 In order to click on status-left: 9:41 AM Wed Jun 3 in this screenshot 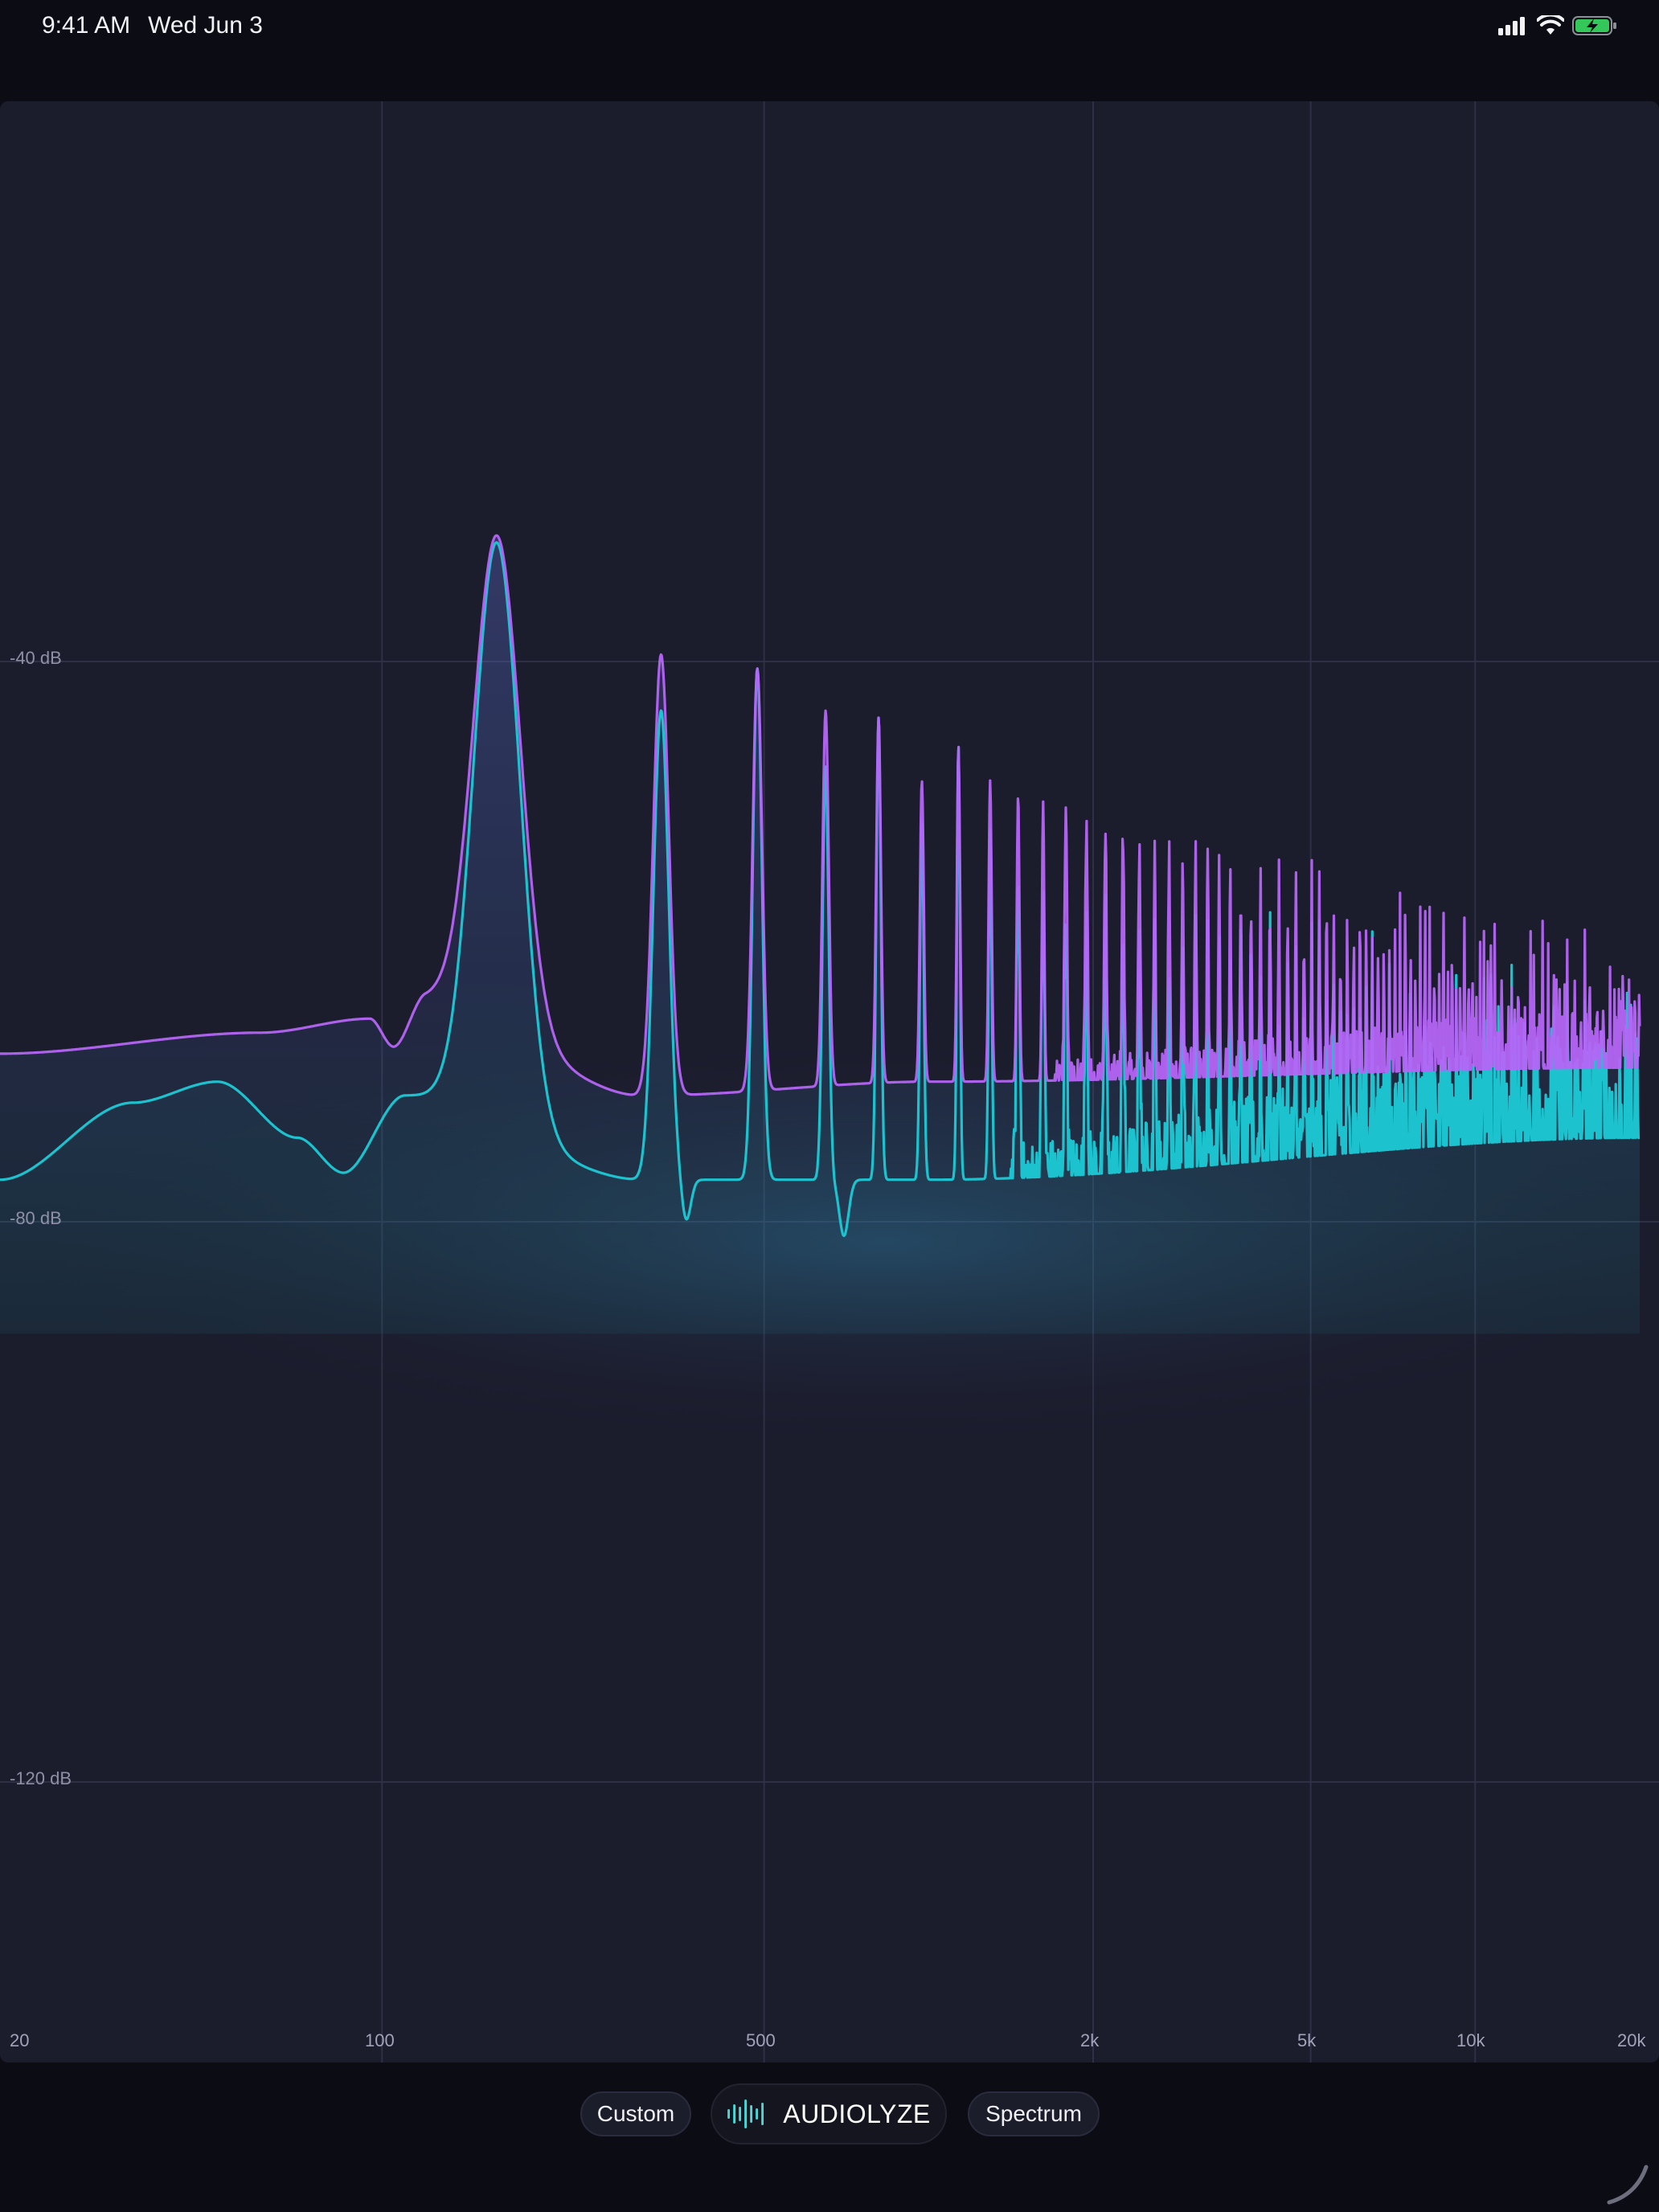, I will do `click(152, 25)`.